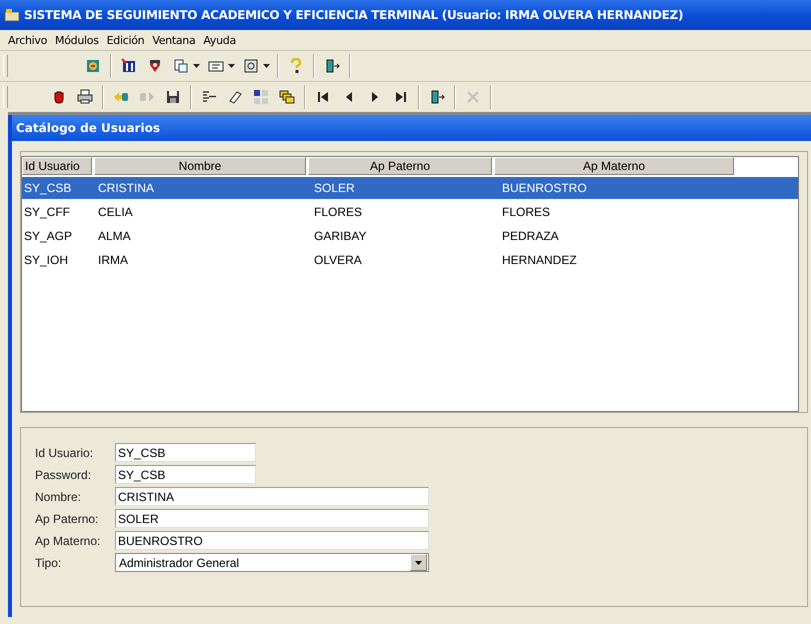  What do you see at coordinates (181, 66) in the screenshot?
I see `copy-icon` at bounding box center [181, 66].